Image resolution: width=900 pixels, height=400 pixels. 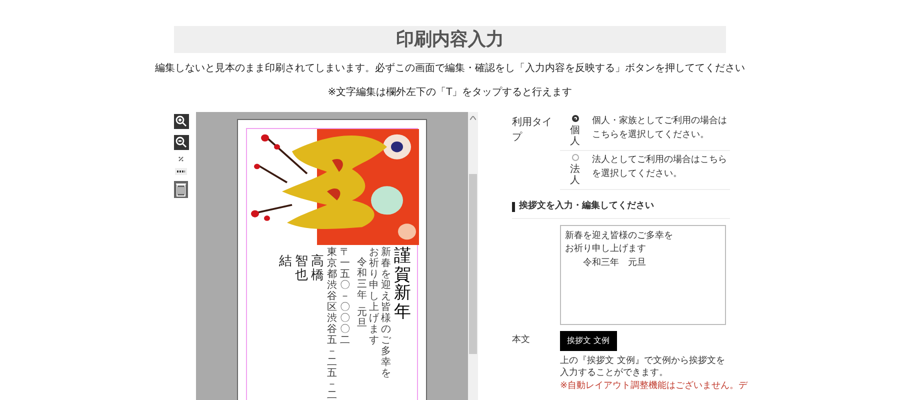 I want to click on auto-layout-icon, so click(x=181, y=171).